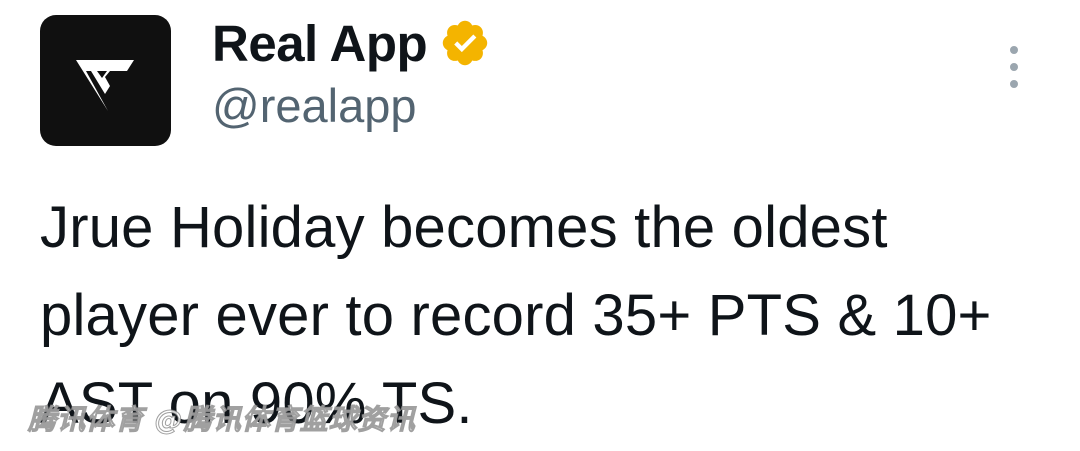 Image resolution: width=1080 pixels, height=451 pixels. What do you see at coordinates (320, 43) in the screenshot?
I see `author-display-name: Real App` at bounding box center [320, 43].